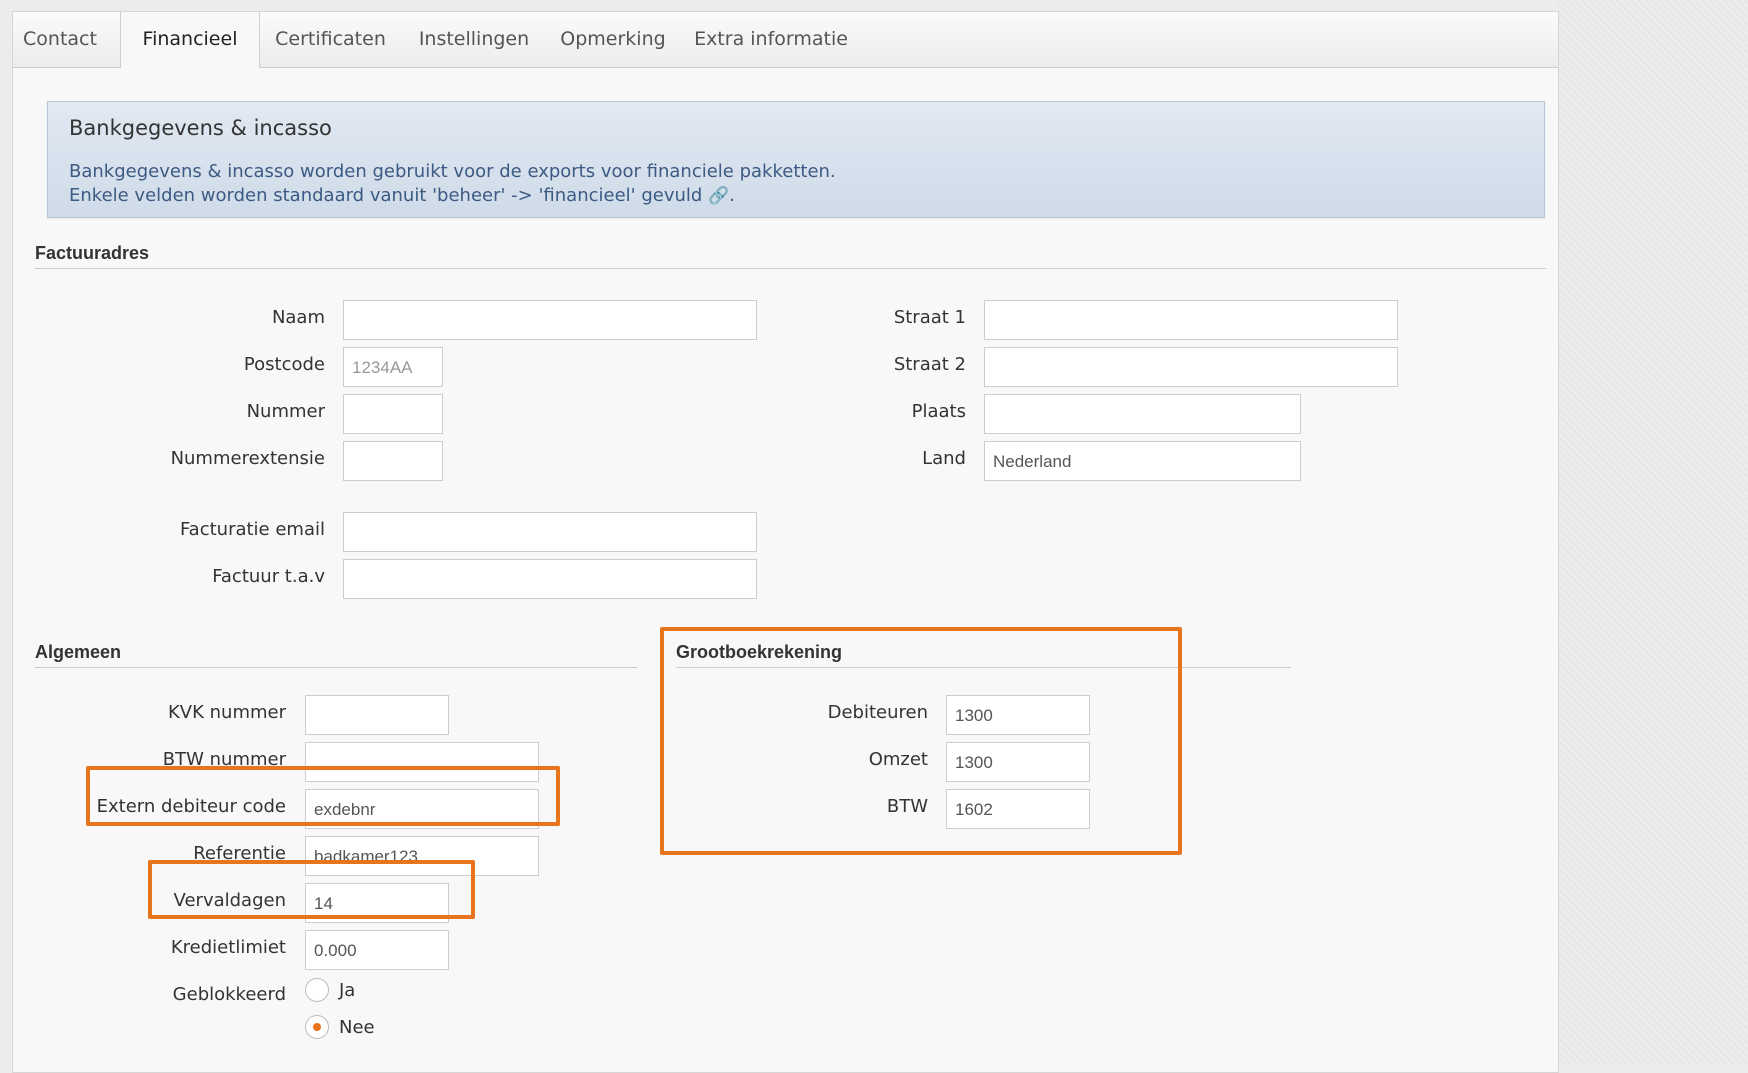 The width and height of the screenshot is (1748, 1073). What do you see at coordinates (268, 576) in the screenshot?
I see `factuur-tav-label: Factuur t.a.v` at bounding box center [268, 576].